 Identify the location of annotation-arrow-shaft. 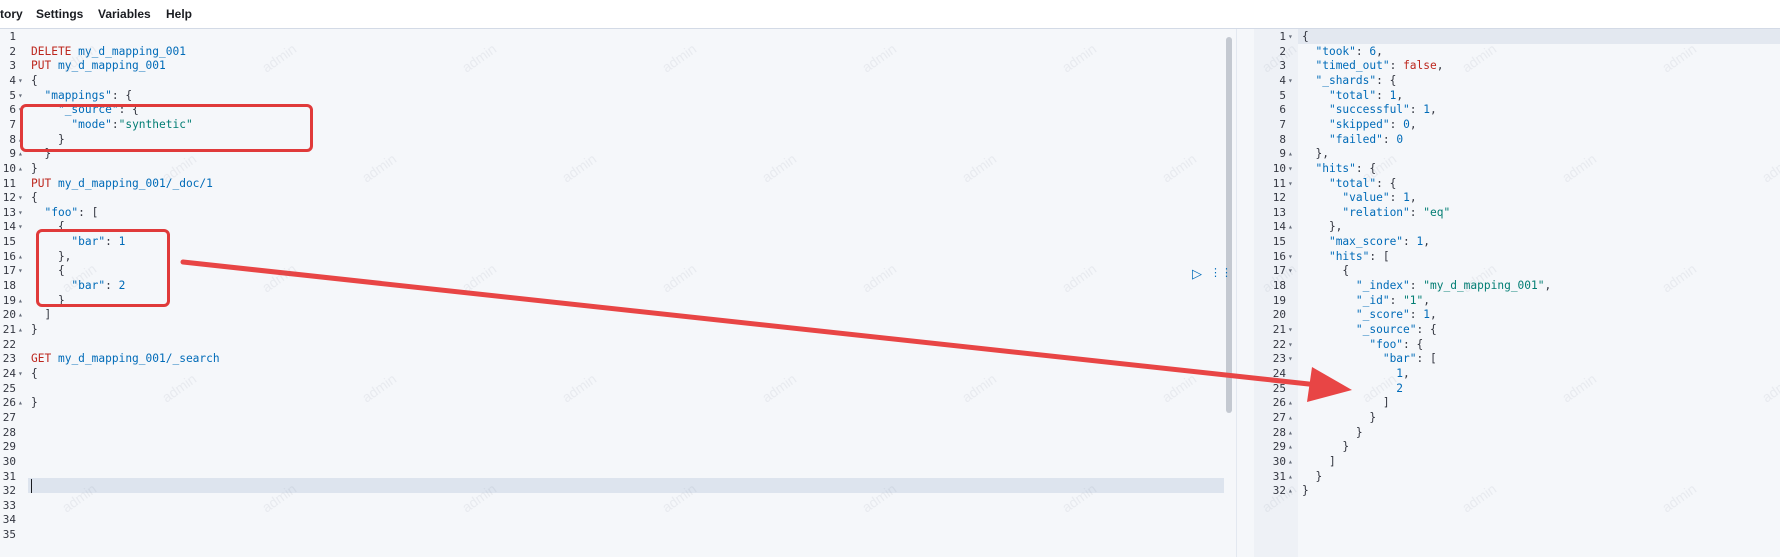
(750, 323).